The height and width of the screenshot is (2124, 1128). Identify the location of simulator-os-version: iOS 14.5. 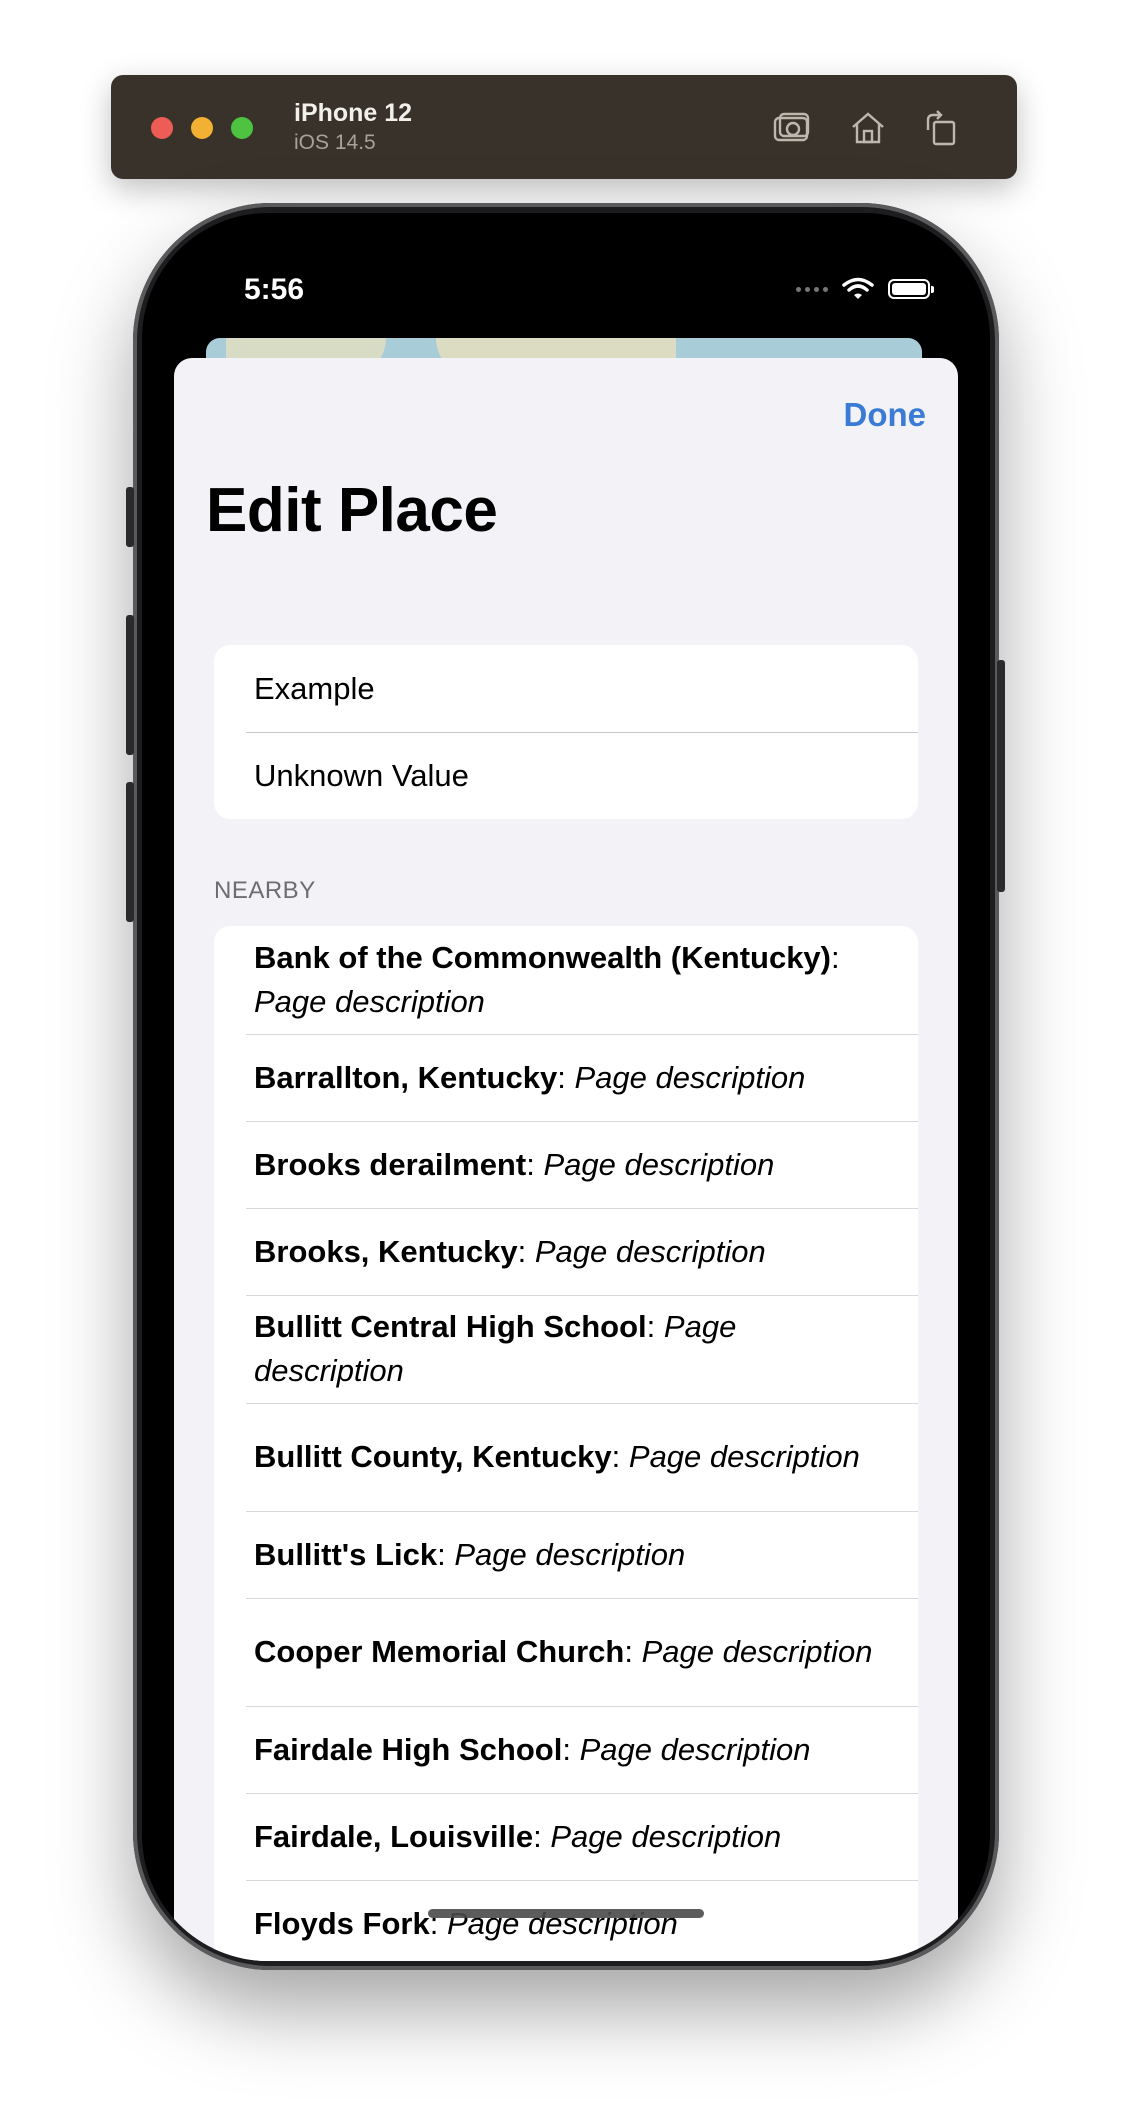
(335, 142).